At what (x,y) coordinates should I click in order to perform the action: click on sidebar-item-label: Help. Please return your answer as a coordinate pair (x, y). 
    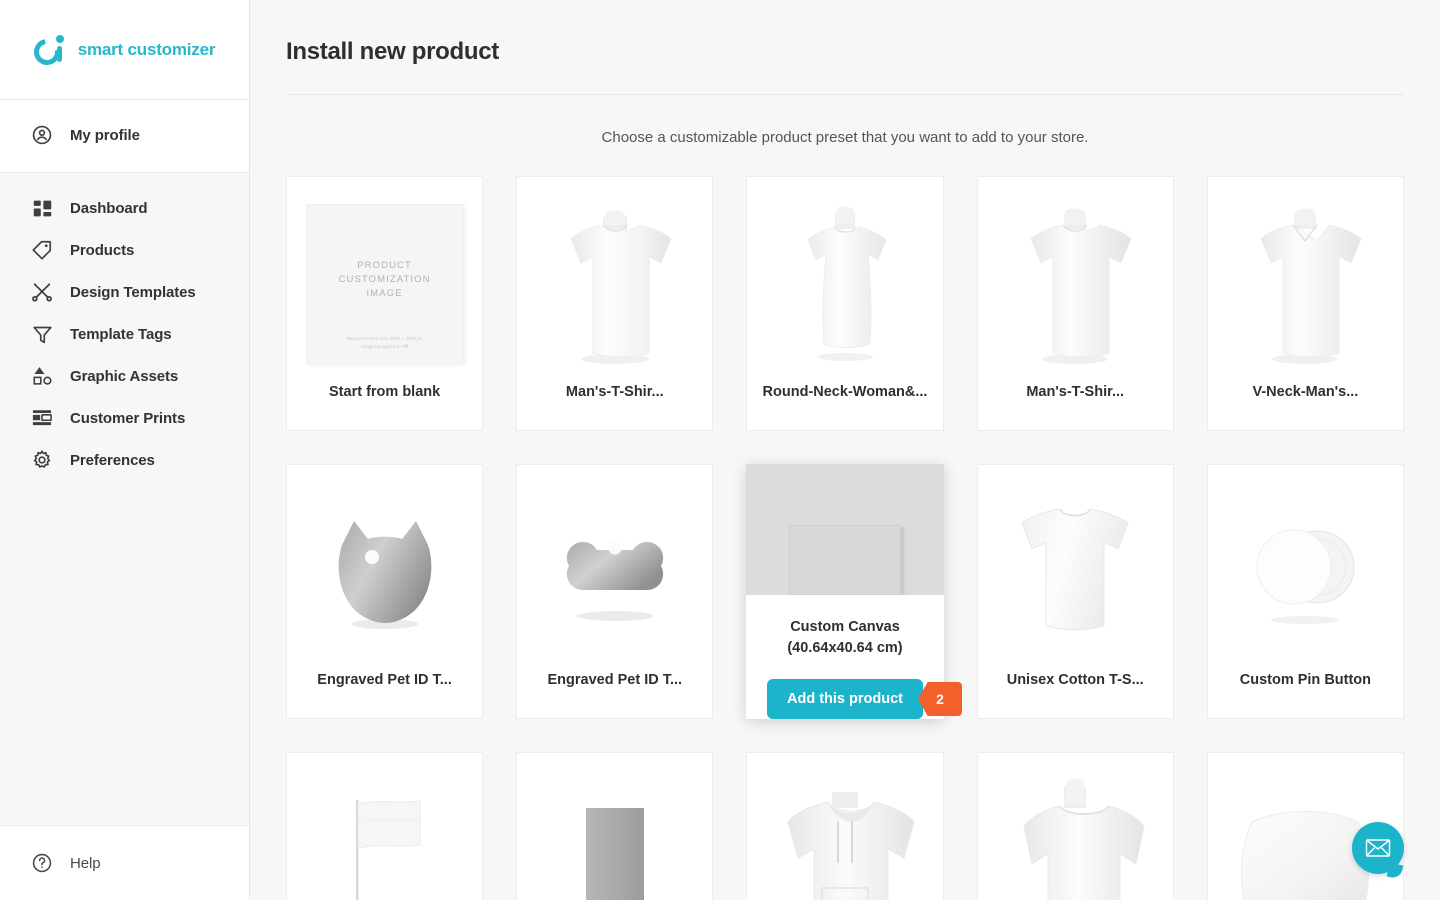
    Looking at the image, I should click on (85, 863).